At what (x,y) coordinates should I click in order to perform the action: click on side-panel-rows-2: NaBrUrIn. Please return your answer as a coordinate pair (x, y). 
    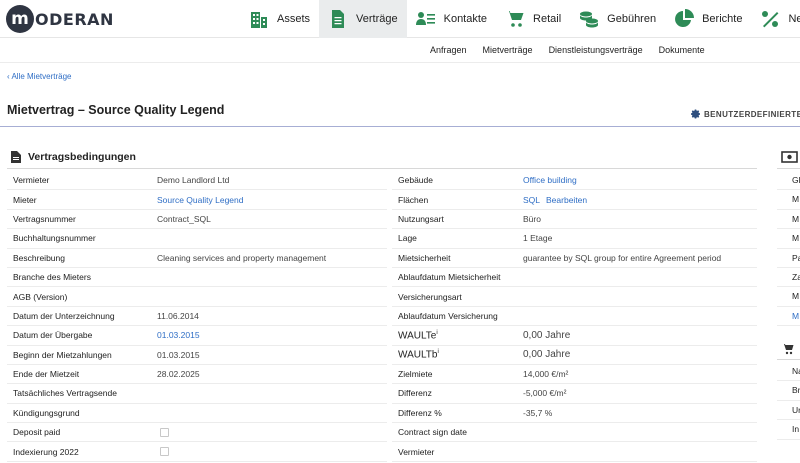
    Looking at the image, I should click on (788, 401).